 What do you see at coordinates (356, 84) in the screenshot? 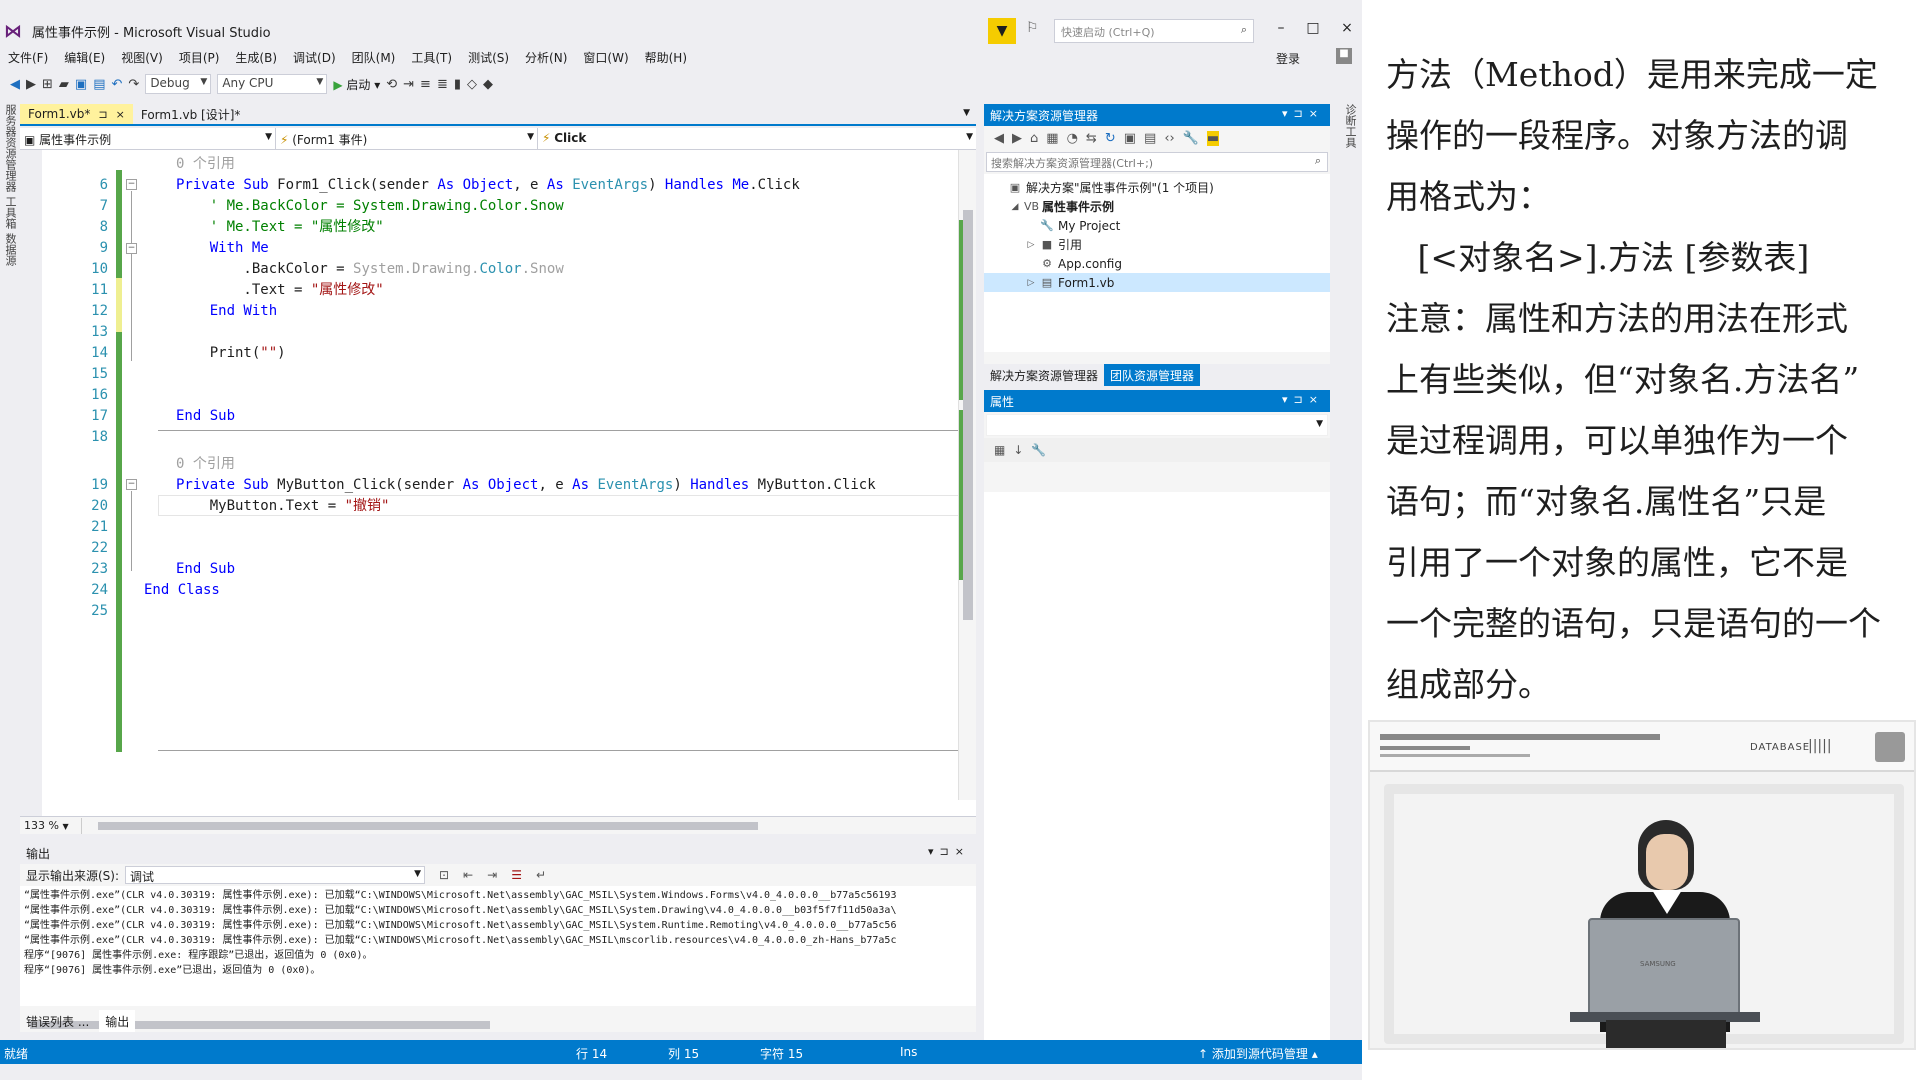
I see `start-button: ▶ 启动 ▾` at bounding box center [356, 84].